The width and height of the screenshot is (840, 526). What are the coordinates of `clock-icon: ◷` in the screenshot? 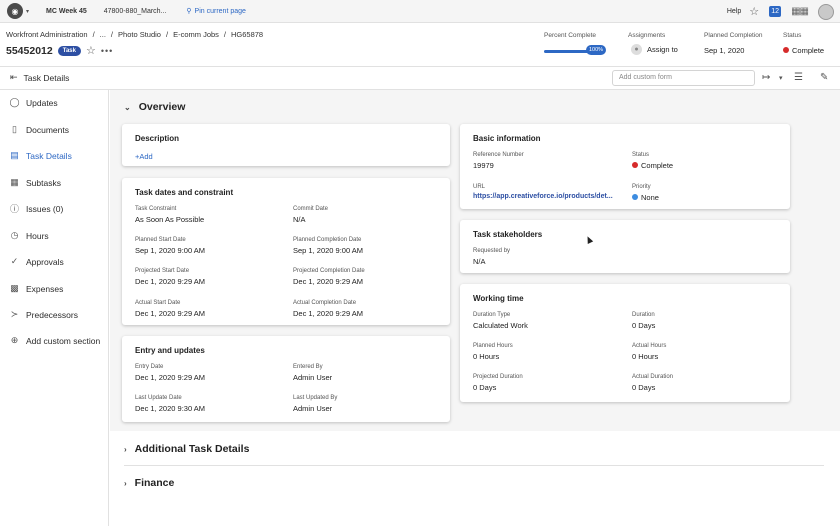 It's located at (14, 235).